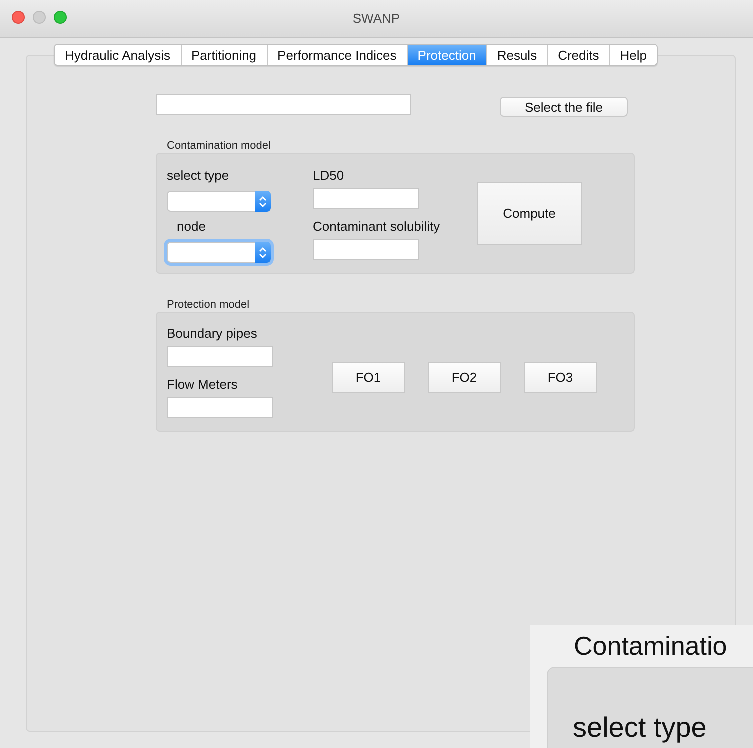  I want to click on field-label: Boundary pipes, so click(212, 334).